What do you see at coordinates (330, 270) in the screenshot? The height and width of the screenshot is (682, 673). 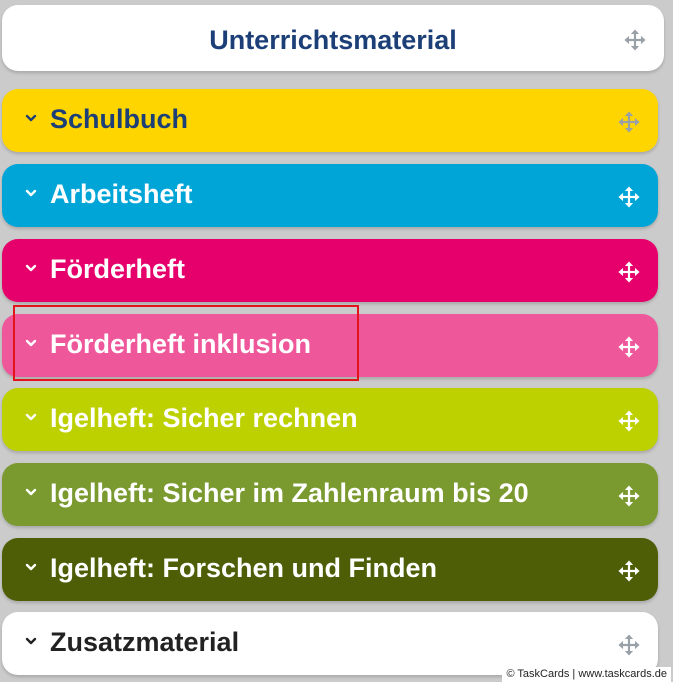 I see `section-foerderheft: Förderheft` at bounding box center [330, 270].